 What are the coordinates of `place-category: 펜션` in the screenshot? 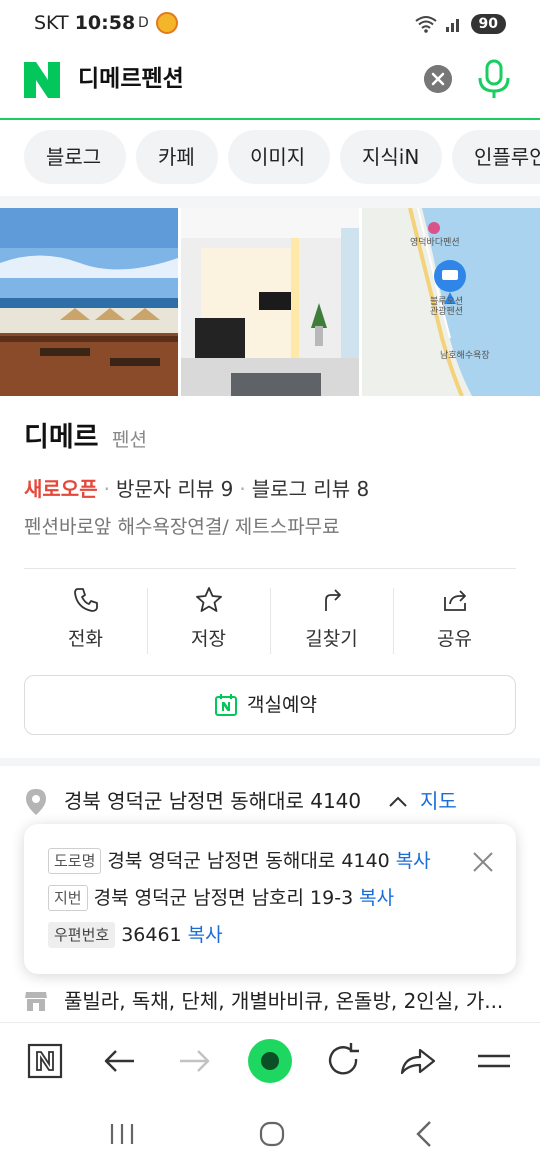 It's located at (129, 440).